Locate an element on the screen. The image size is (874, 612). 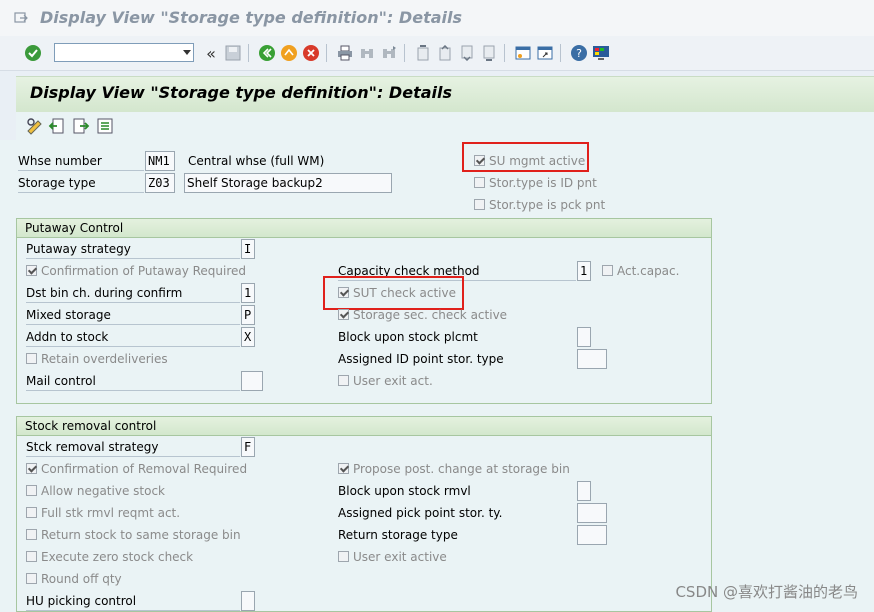
application-toolbar is located at coordinates (445, 126).